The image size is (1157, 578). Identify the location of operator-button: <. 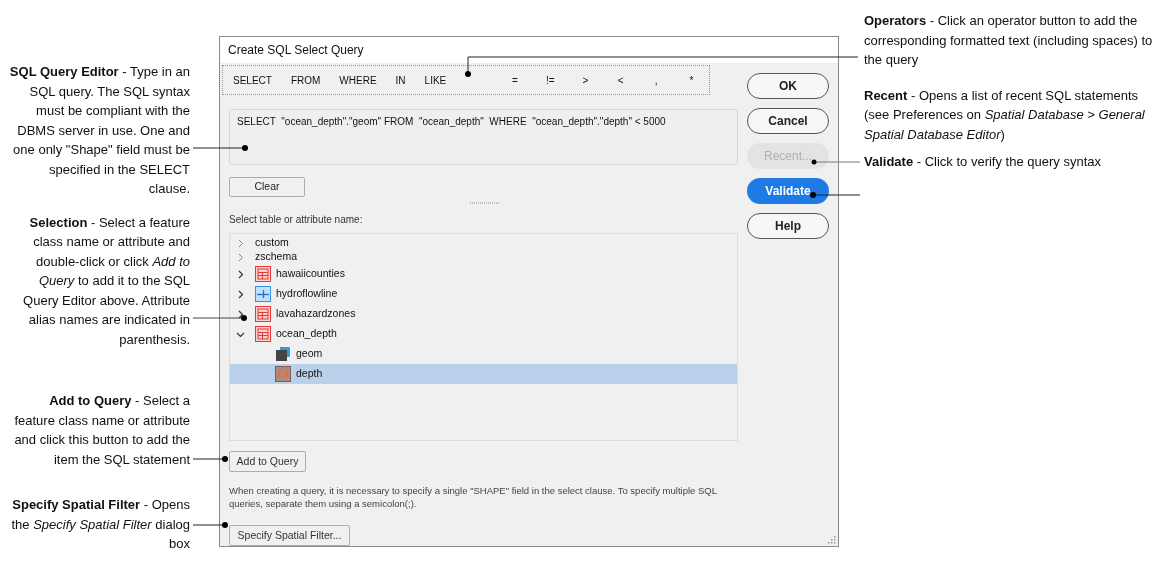
(621, 80).